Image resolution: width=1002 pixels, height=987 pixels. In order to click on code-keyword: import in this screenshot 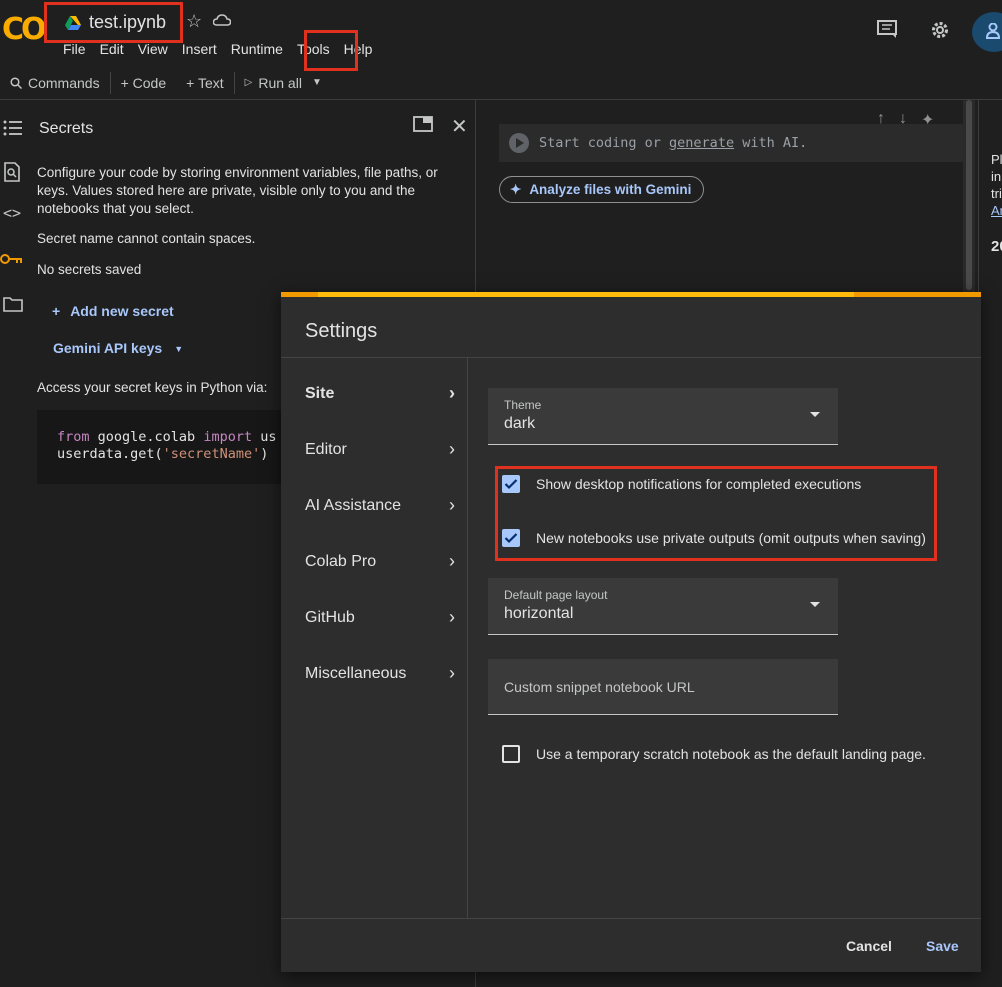, I will do `click(228, 437)`.